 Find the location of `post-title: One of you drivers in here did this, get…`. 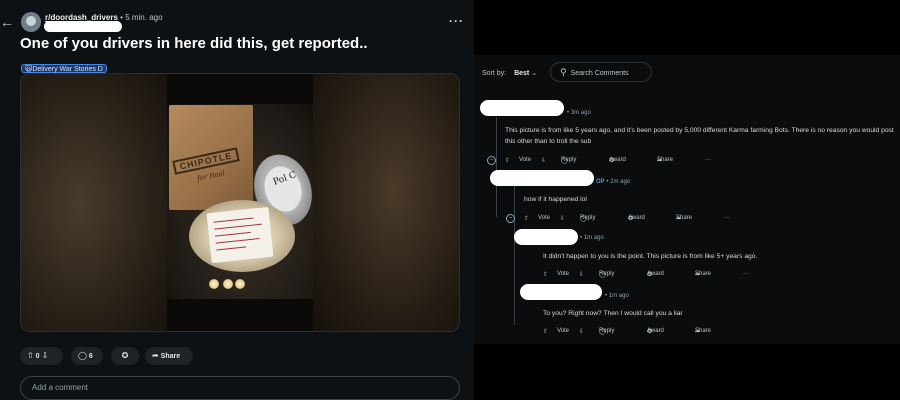

post-title: One of you drivers in here did this, get… is located at coordinates (194, 43).